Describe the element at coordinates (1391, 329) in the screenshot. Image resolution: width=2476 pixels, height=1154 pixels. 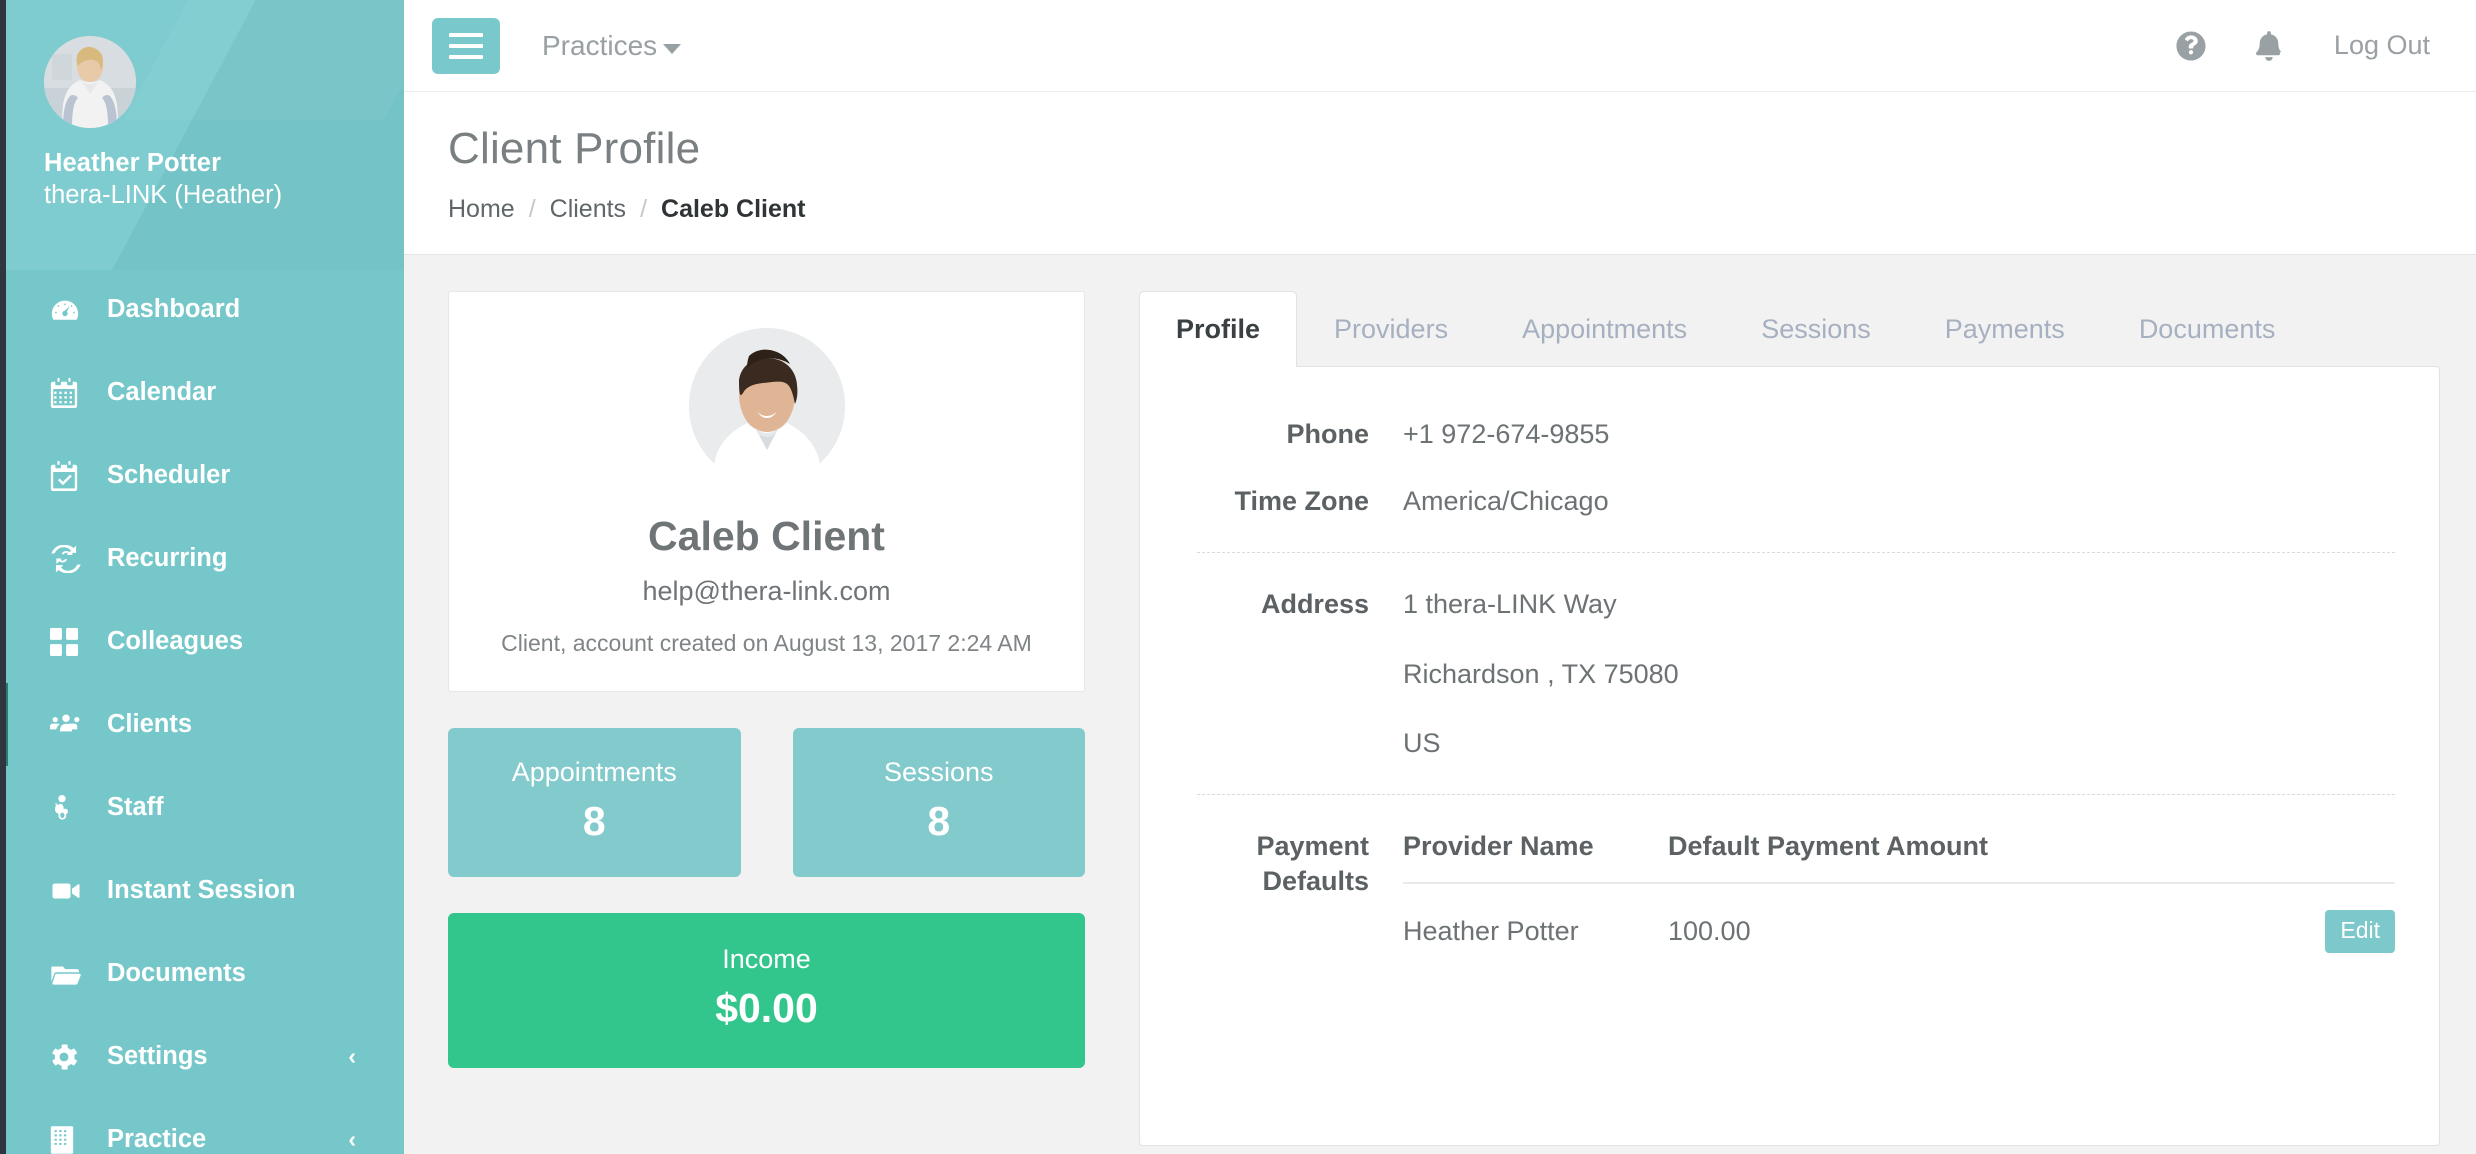
I see `tab-providers: Providers` at that location.